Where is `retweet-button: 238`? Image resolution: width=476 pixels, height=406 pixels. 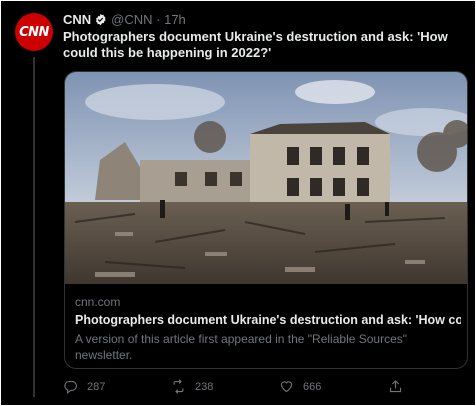 retweet-button: 238 is located at coordinates (192, 386).